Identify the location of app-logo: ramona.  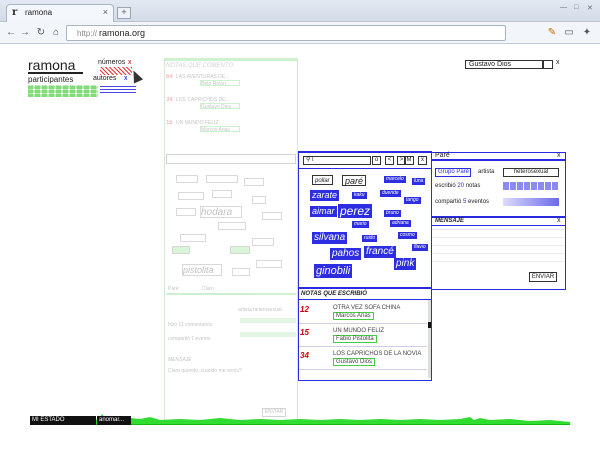
(51, 65).